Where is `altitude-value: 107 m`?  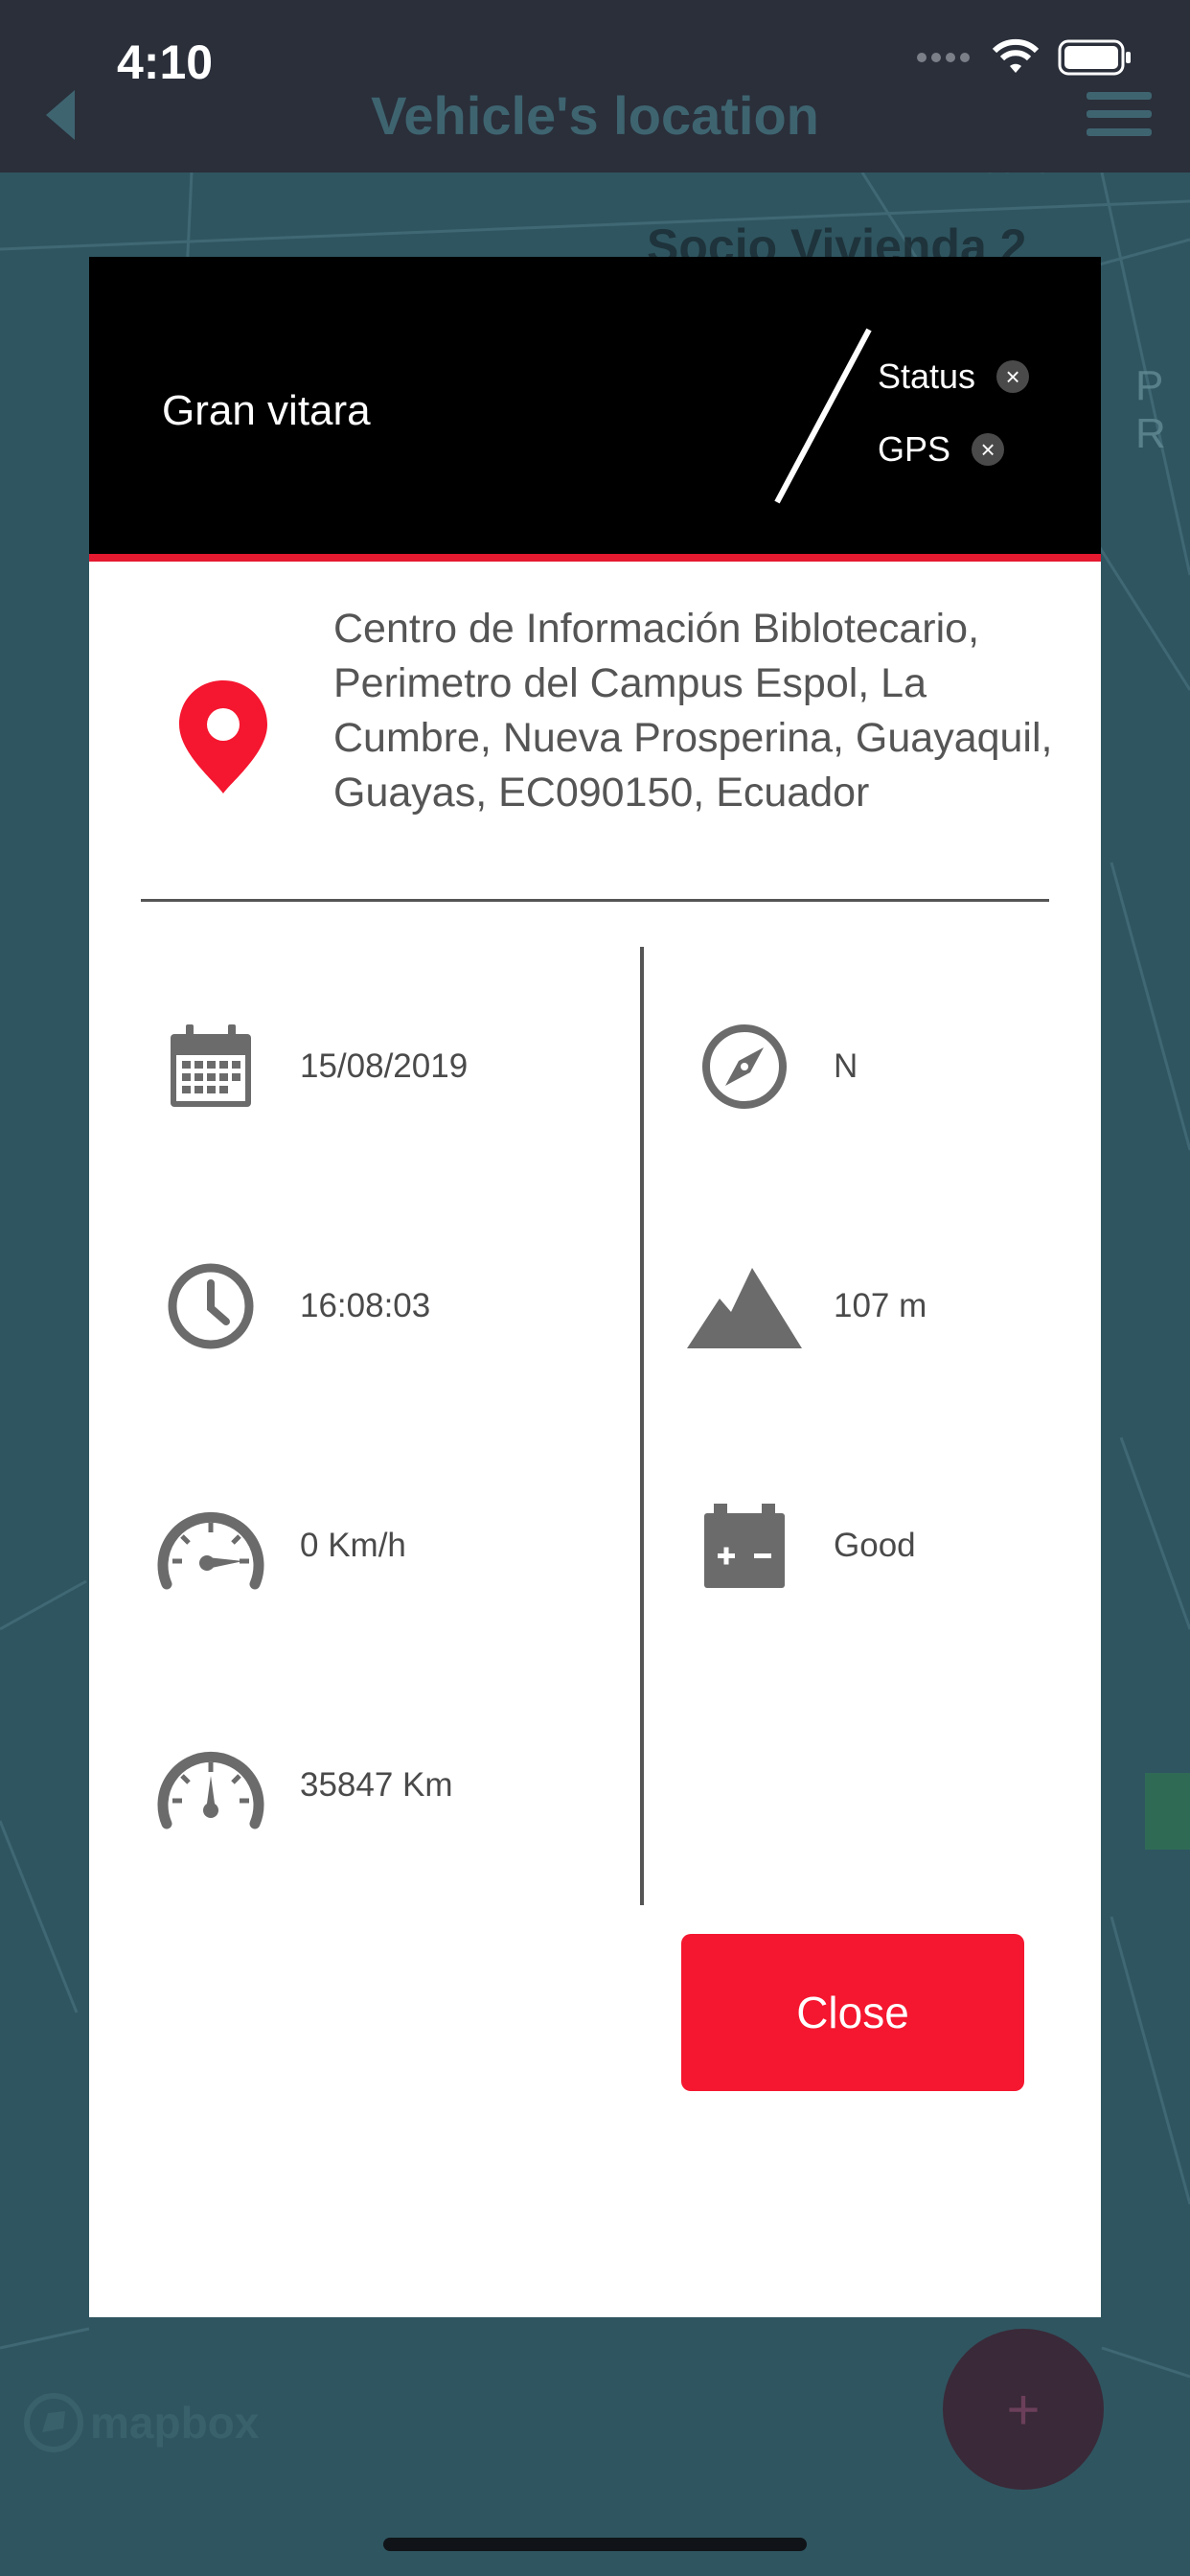
altitude-value: 107 m is located at coordinates (881, 1305).